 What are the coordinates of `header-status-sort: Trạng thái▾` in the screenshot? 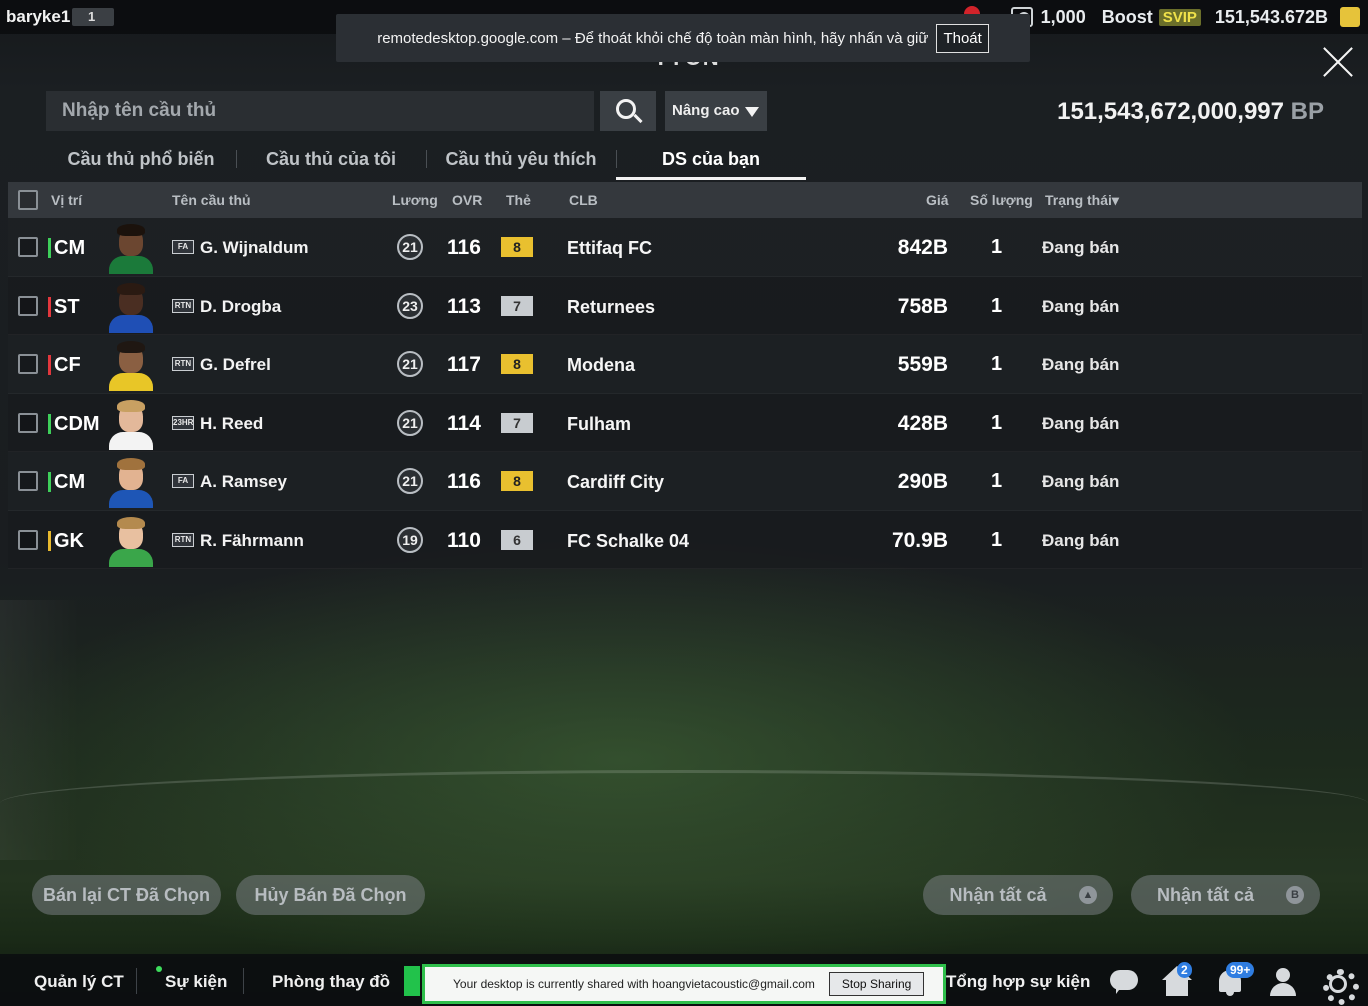 It's located at (1082, 200).